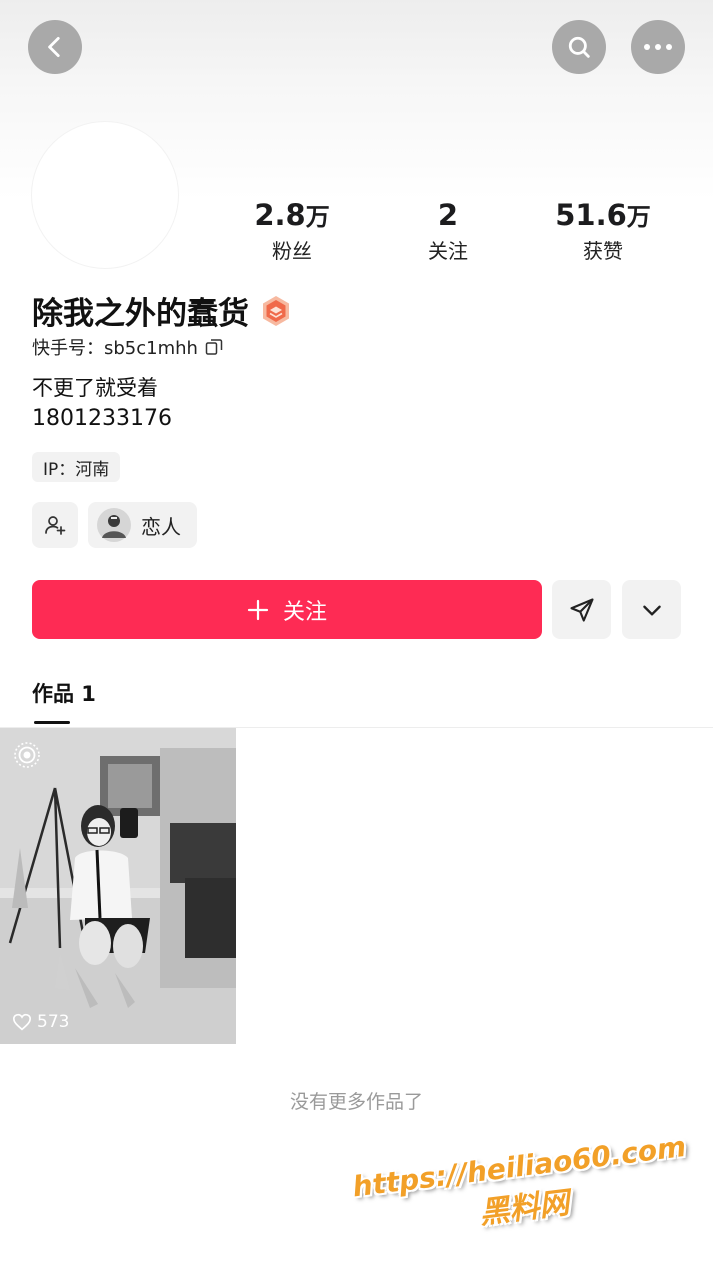 The width and height of the screenshot is (713, 1280). I want to click on chevron-down-icon, so click(651, 610).